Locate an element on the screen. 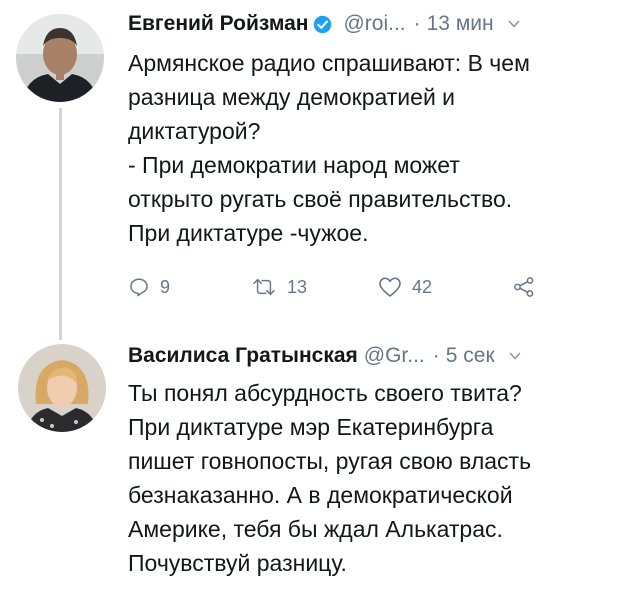  heart-icon is located at coordinates (390, 287).